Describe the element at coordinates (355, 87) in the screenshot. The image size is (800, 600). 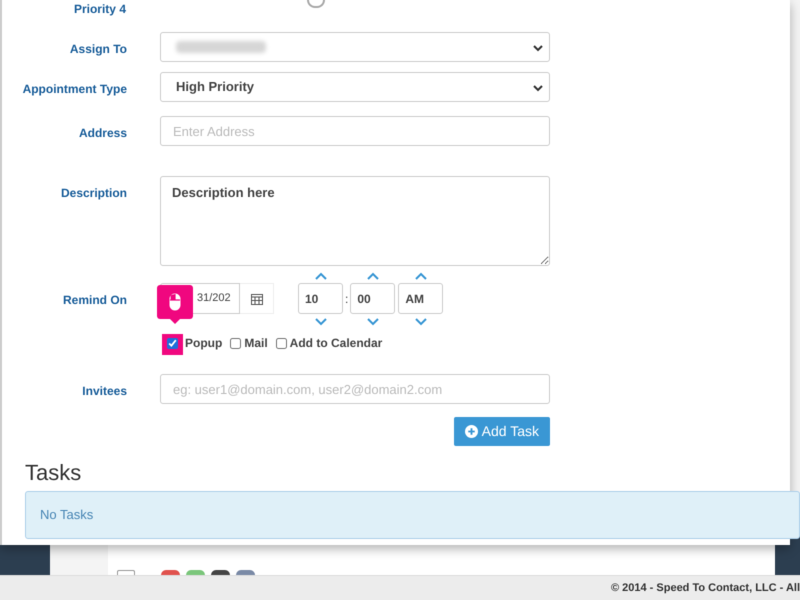
I see `select-field: High Priority` at that location.